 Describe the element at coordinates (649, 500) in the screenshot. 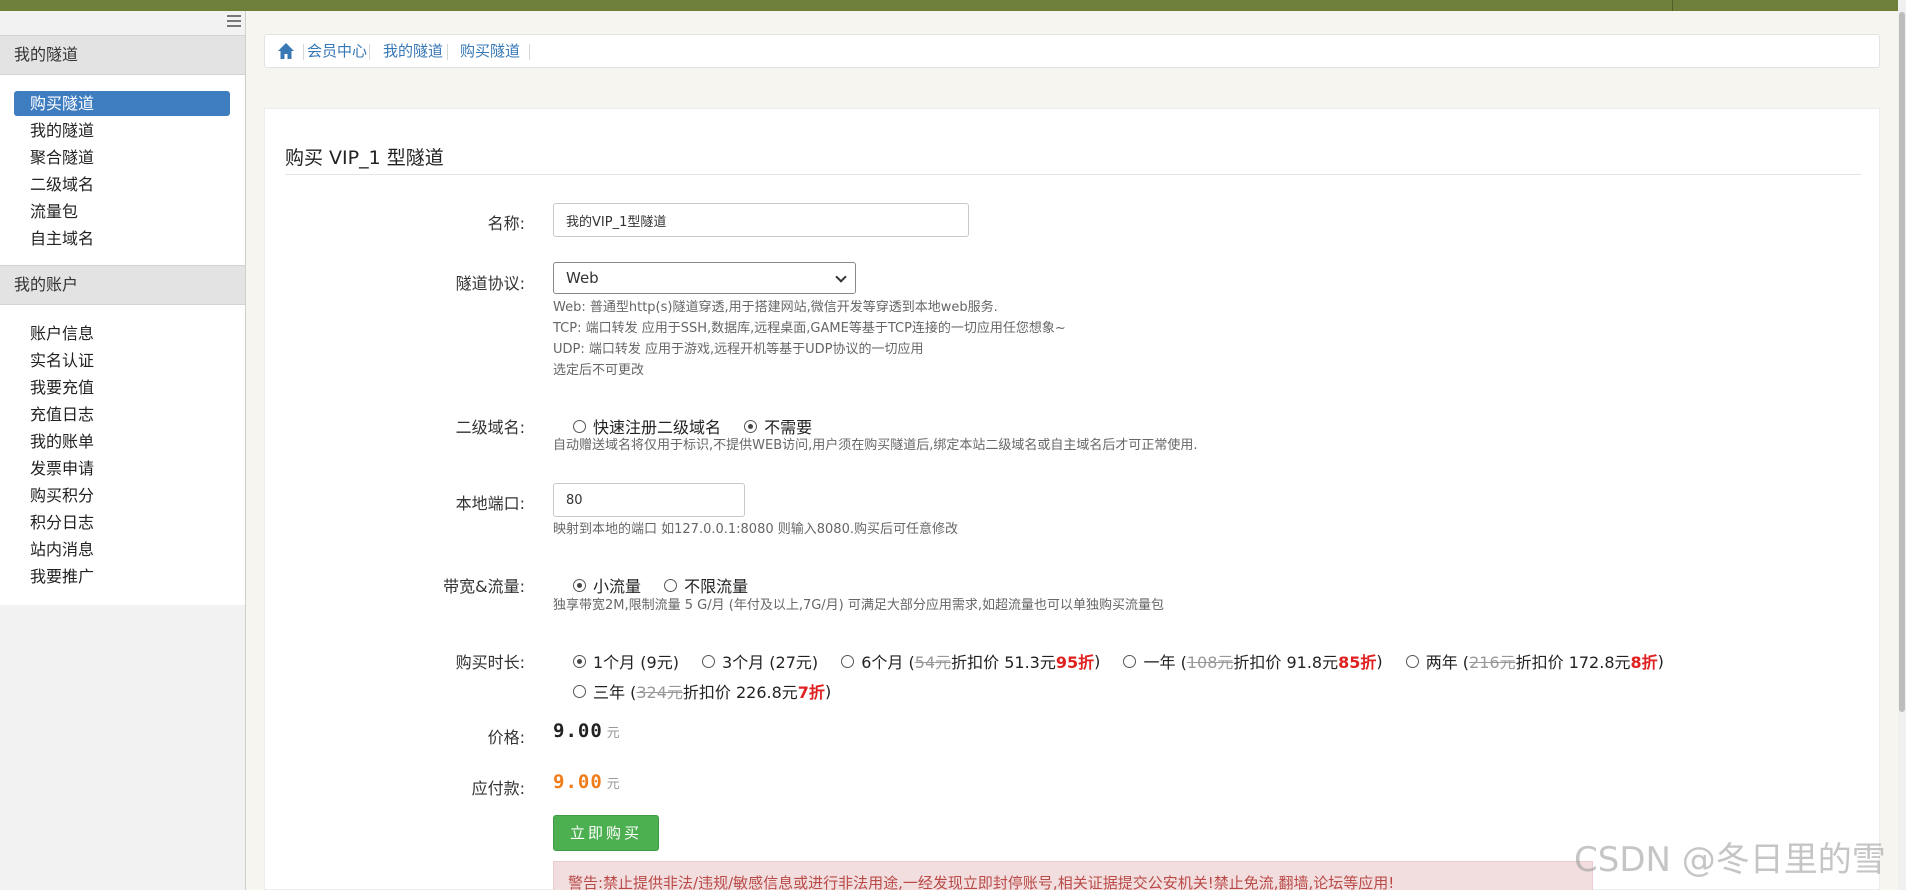

I see `local-port-input` at that location.